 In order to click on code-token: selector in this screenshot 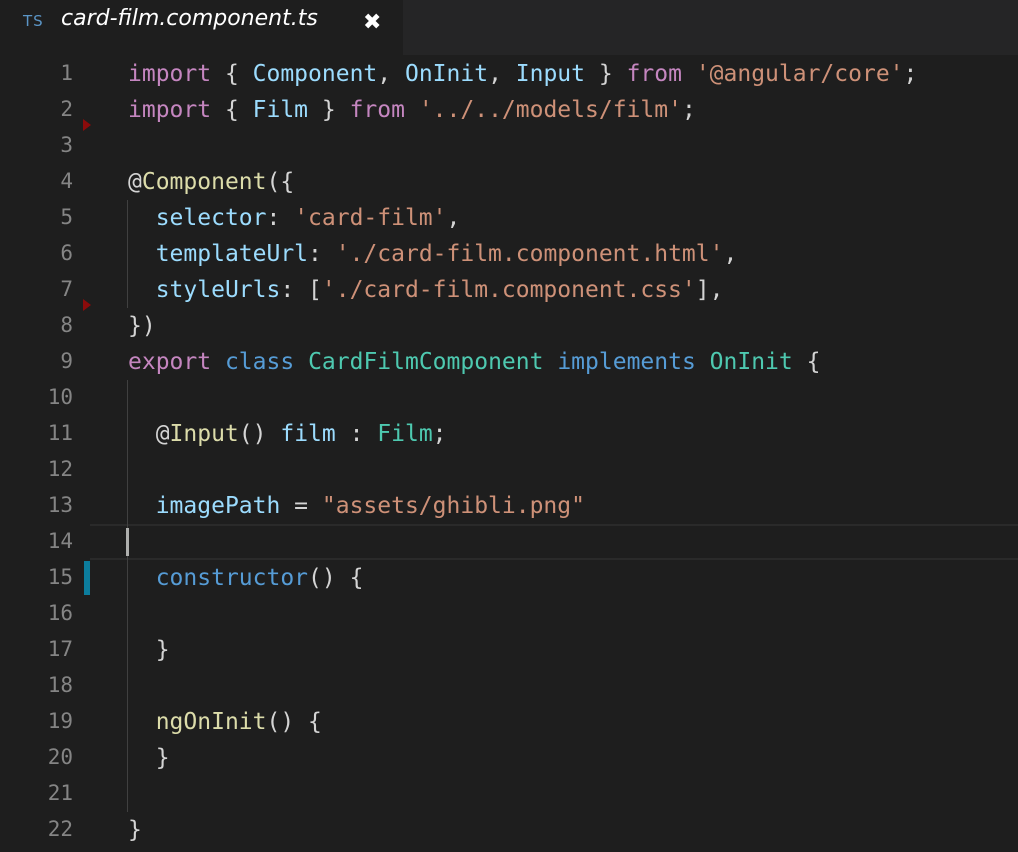, I will do `click(211, 218)`.